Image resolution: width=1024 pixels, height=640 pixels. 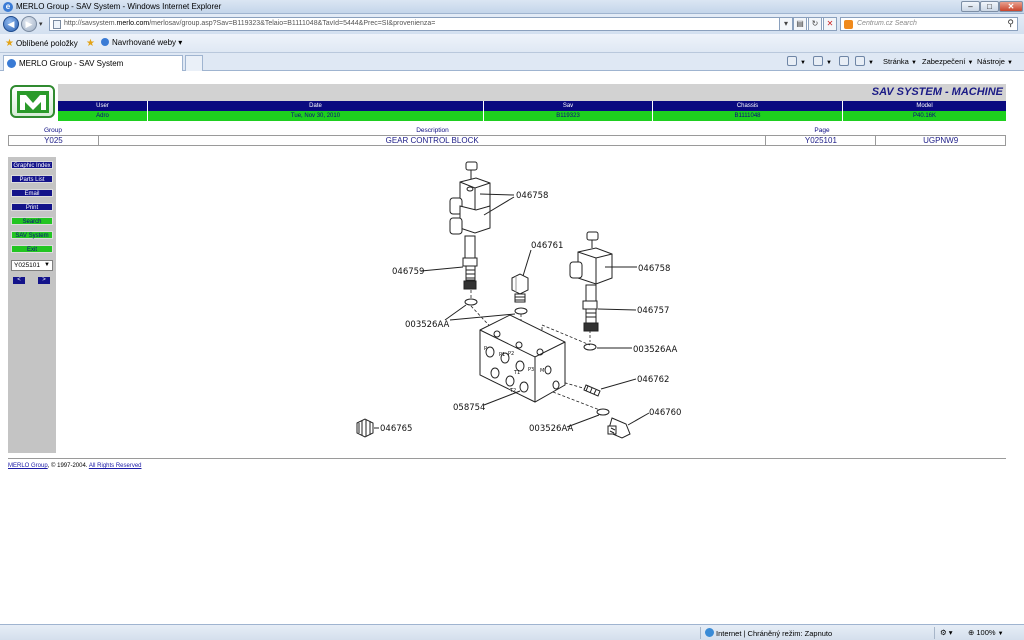 I want to click on home-icon, so click(x=792, y=61).